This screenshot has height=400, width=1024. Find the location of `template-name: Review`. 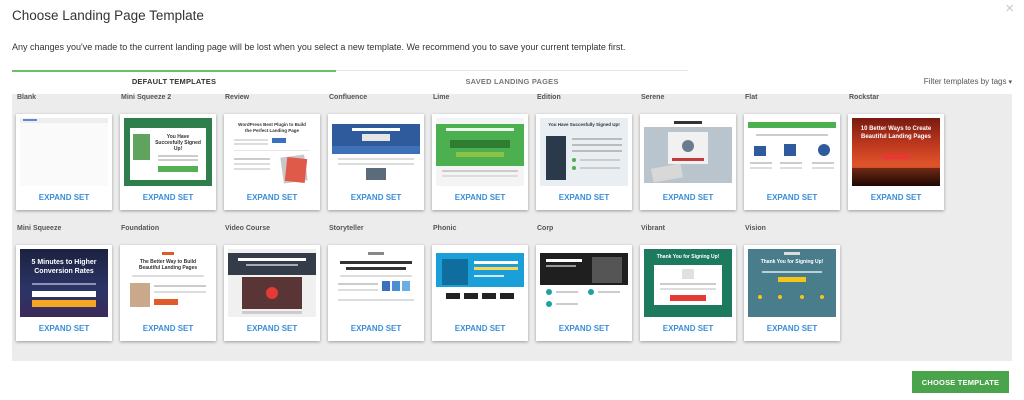

template-name: Review is located at coordinates (237, 97).